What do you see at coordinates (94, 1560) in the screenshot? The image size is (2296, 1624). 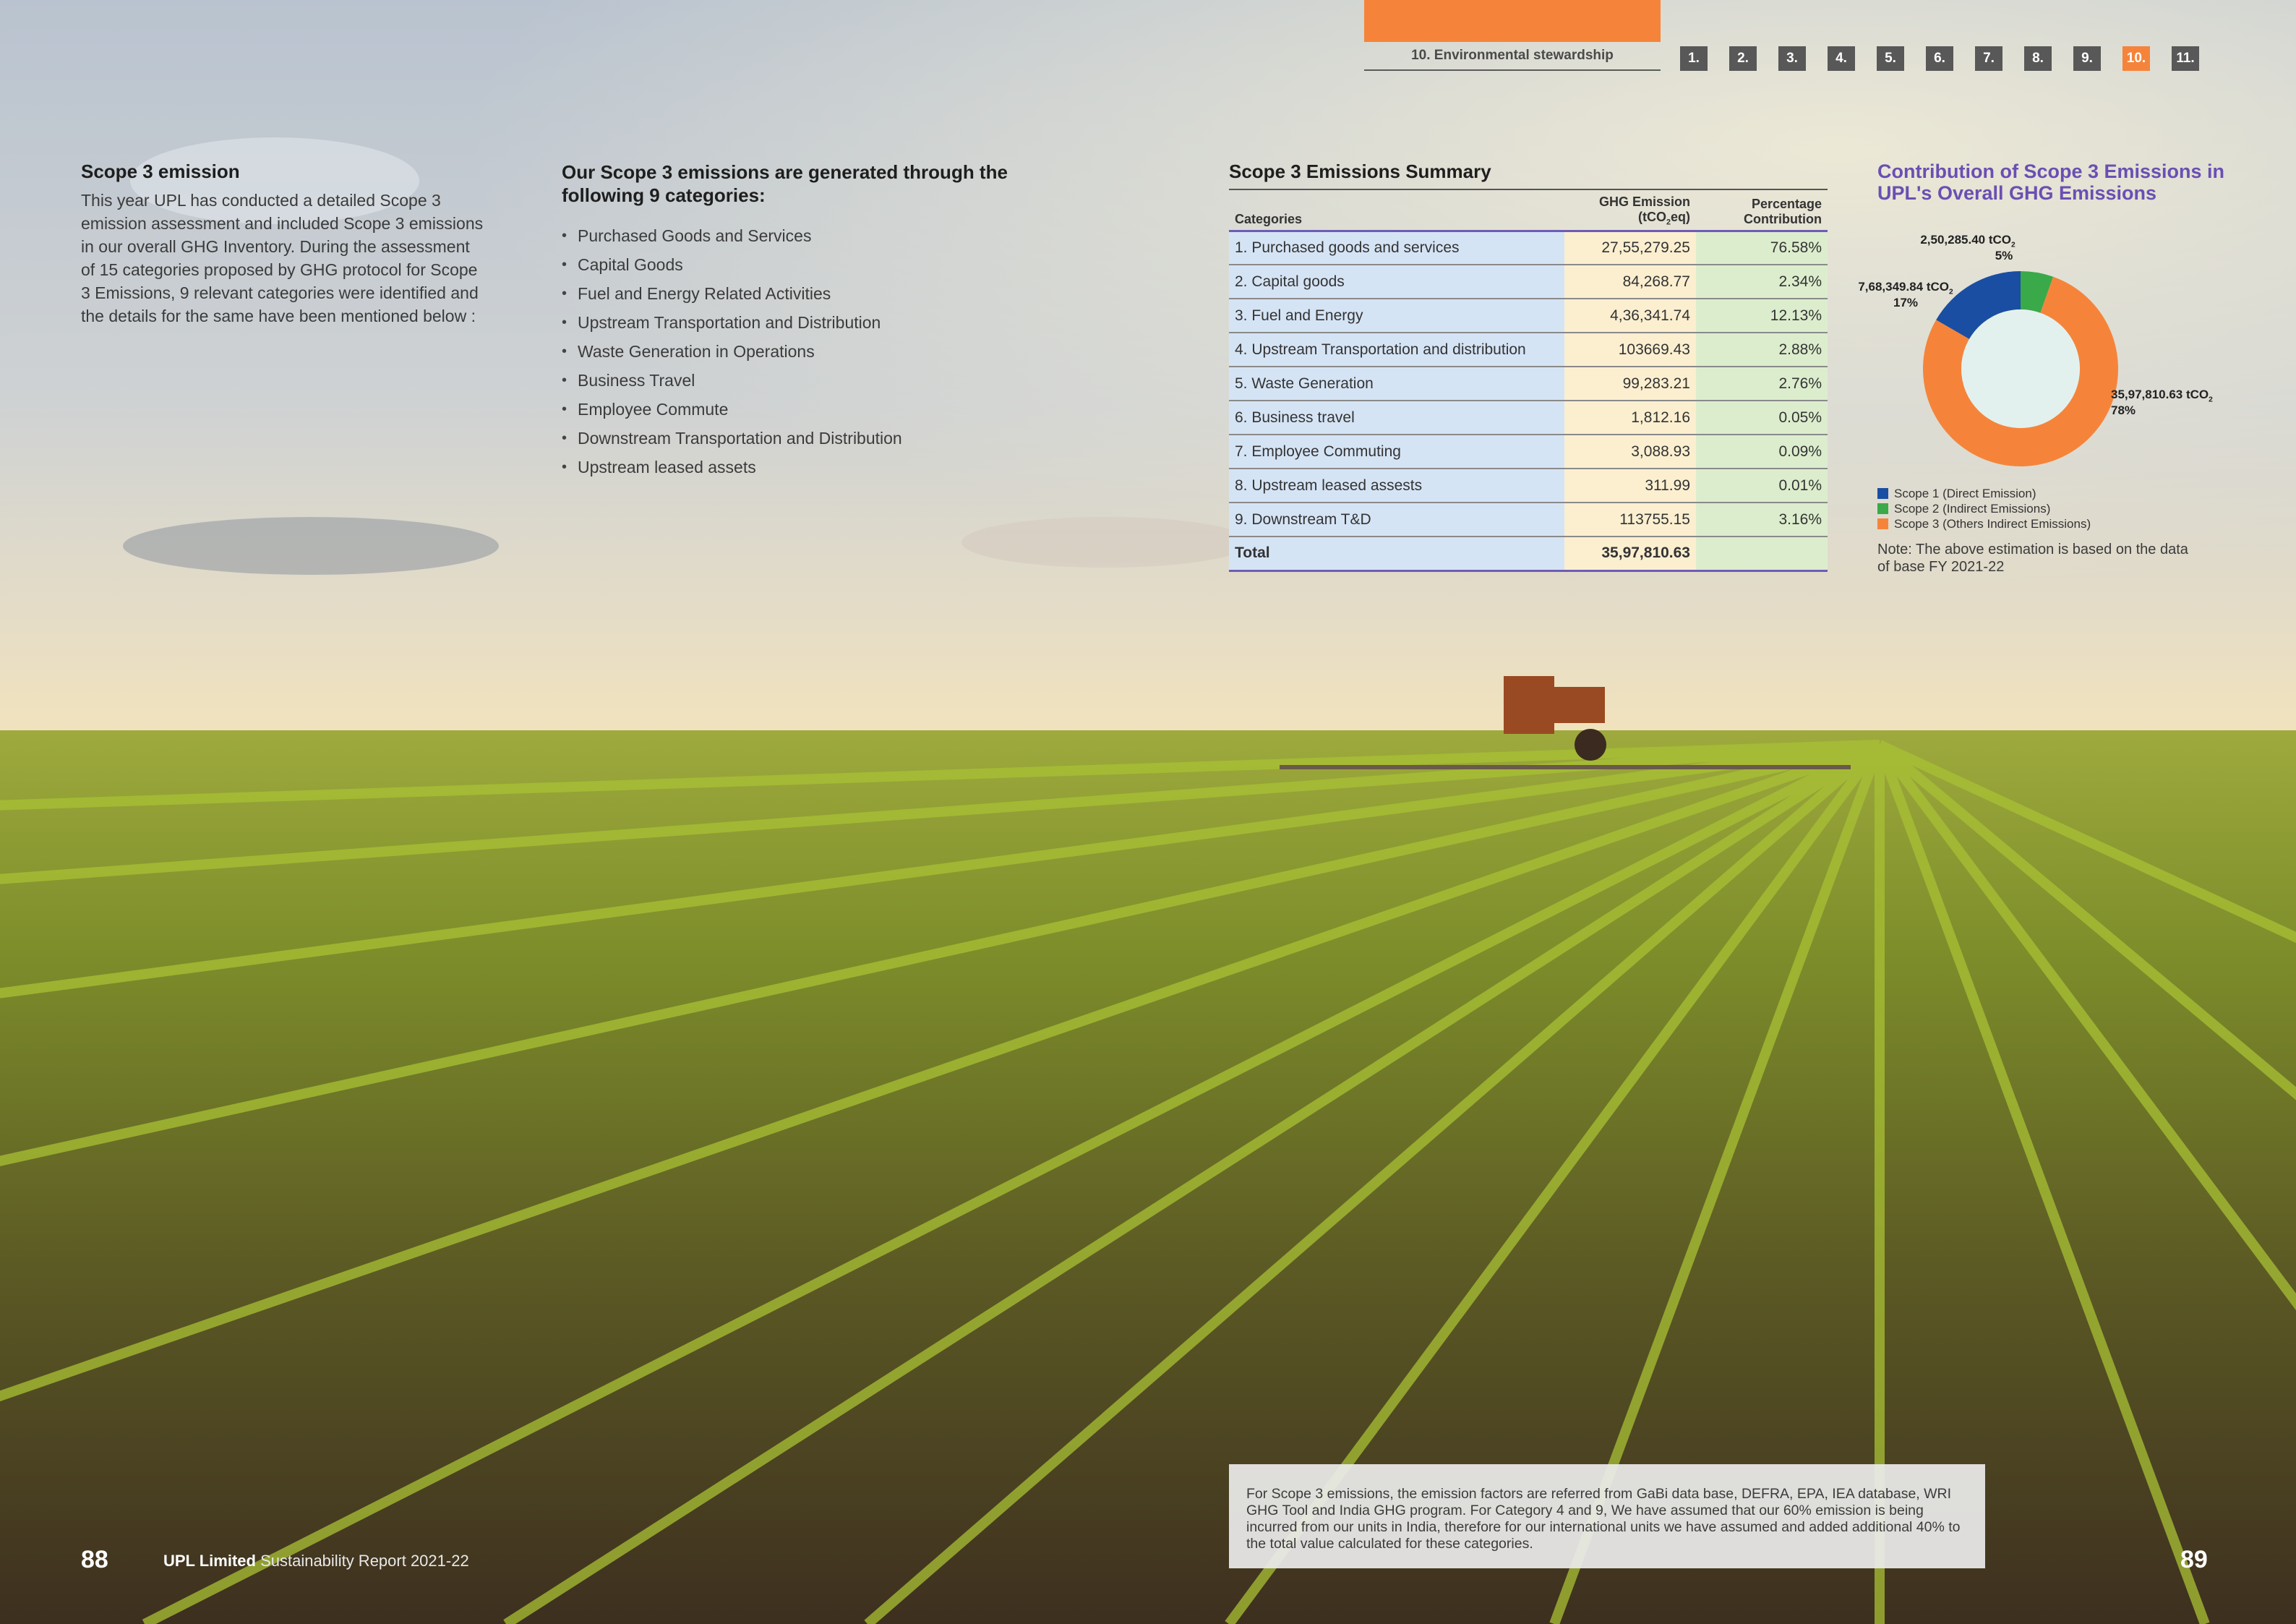 I see `page-number-left: 88` at bounding box center [94, 1560].